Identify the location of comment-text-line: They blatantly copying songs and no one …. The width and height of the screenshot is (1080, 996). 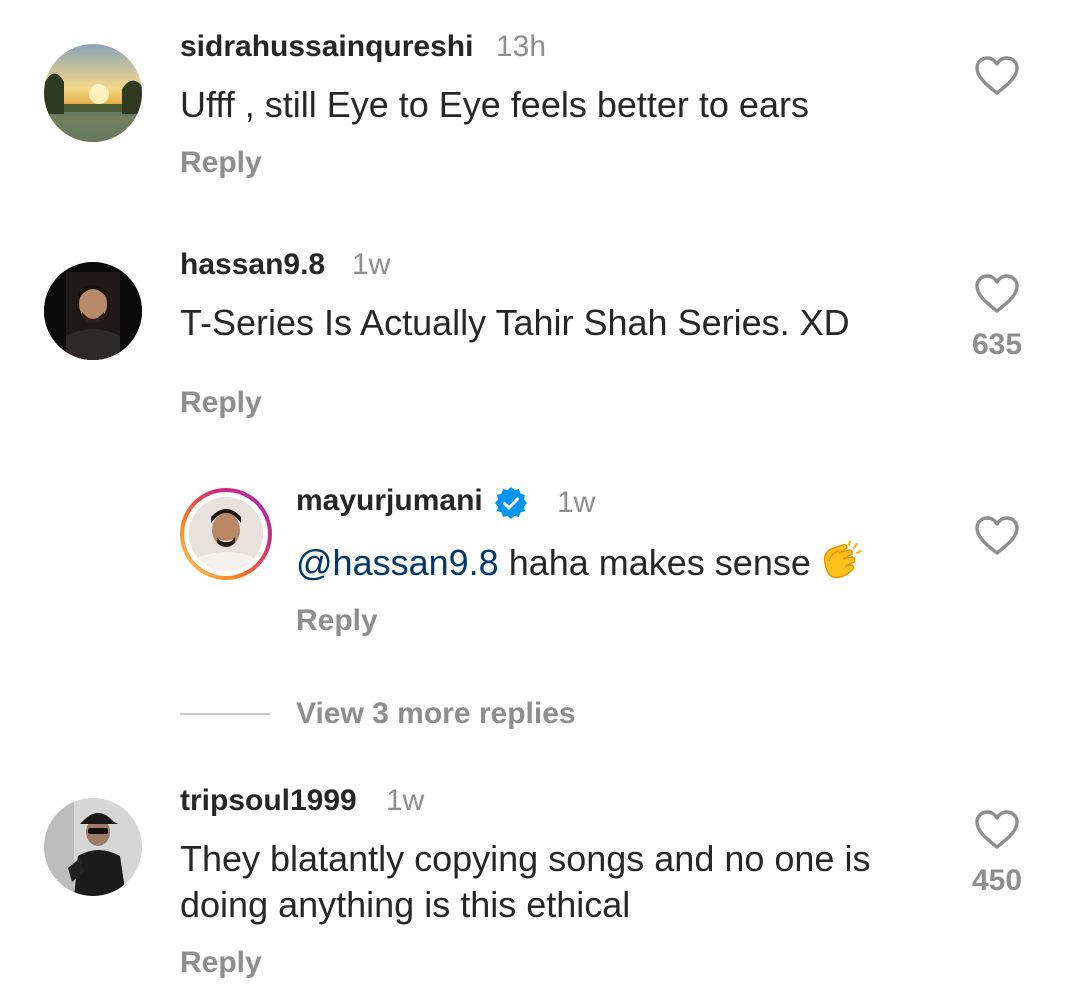
(525, 858).